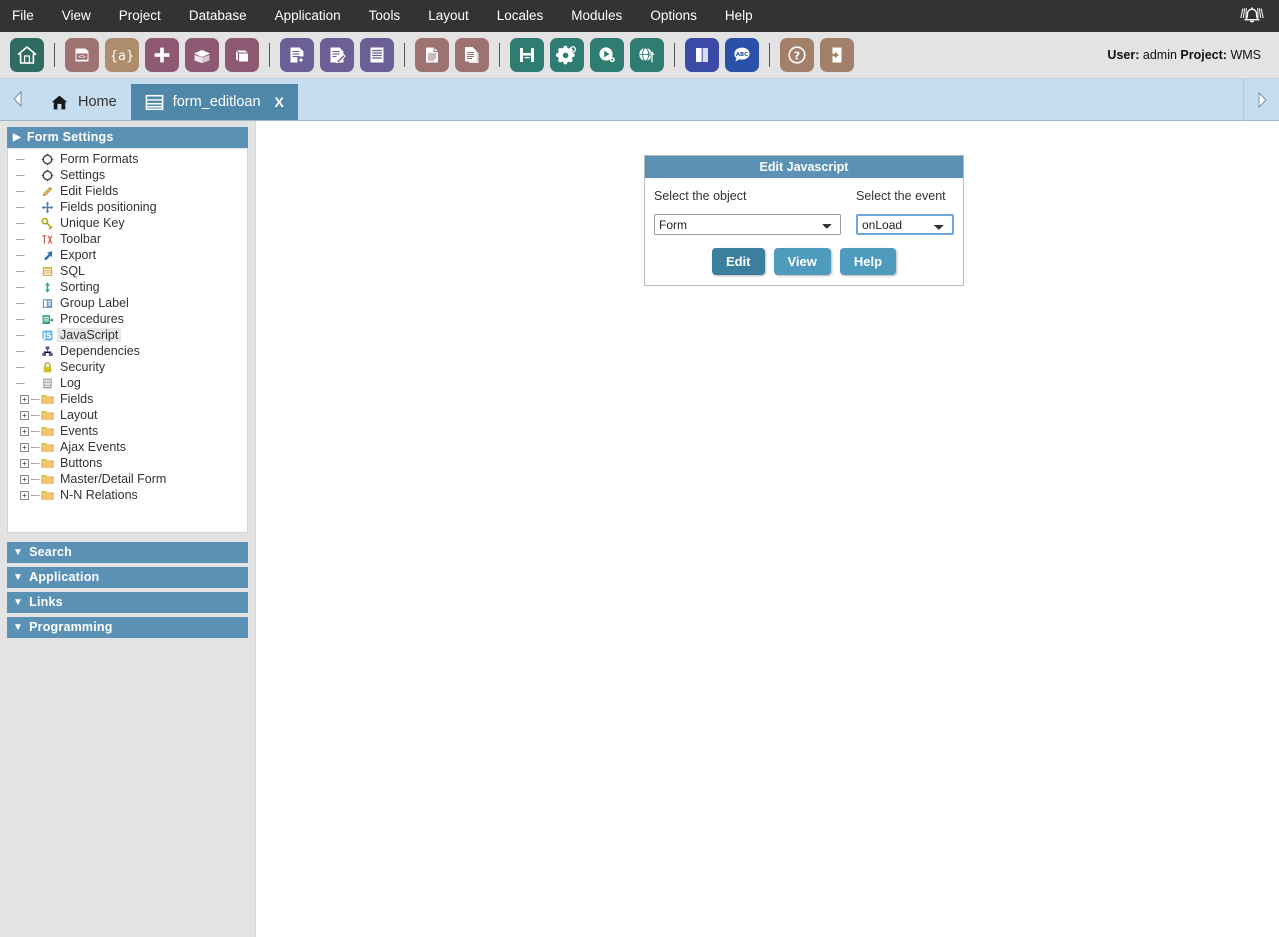 This screenshot has height=937, width=1279. Describe the element at coordinates (127, 159) in the screenshot. I see `tree-item-form-formats: ─ Form Formats` at that location.